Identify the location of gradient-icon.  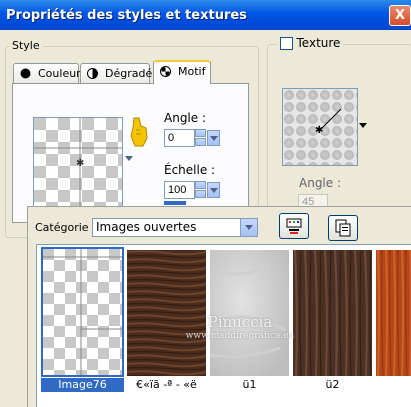
(92, 73).